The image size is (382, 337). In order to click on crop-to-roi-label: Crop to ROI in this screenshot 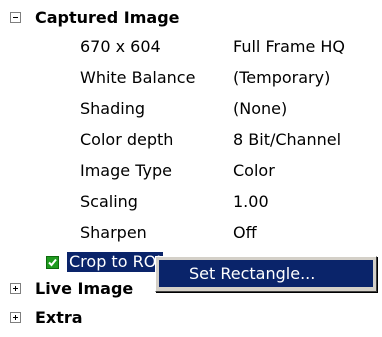, I will do `click(115, 262)`.